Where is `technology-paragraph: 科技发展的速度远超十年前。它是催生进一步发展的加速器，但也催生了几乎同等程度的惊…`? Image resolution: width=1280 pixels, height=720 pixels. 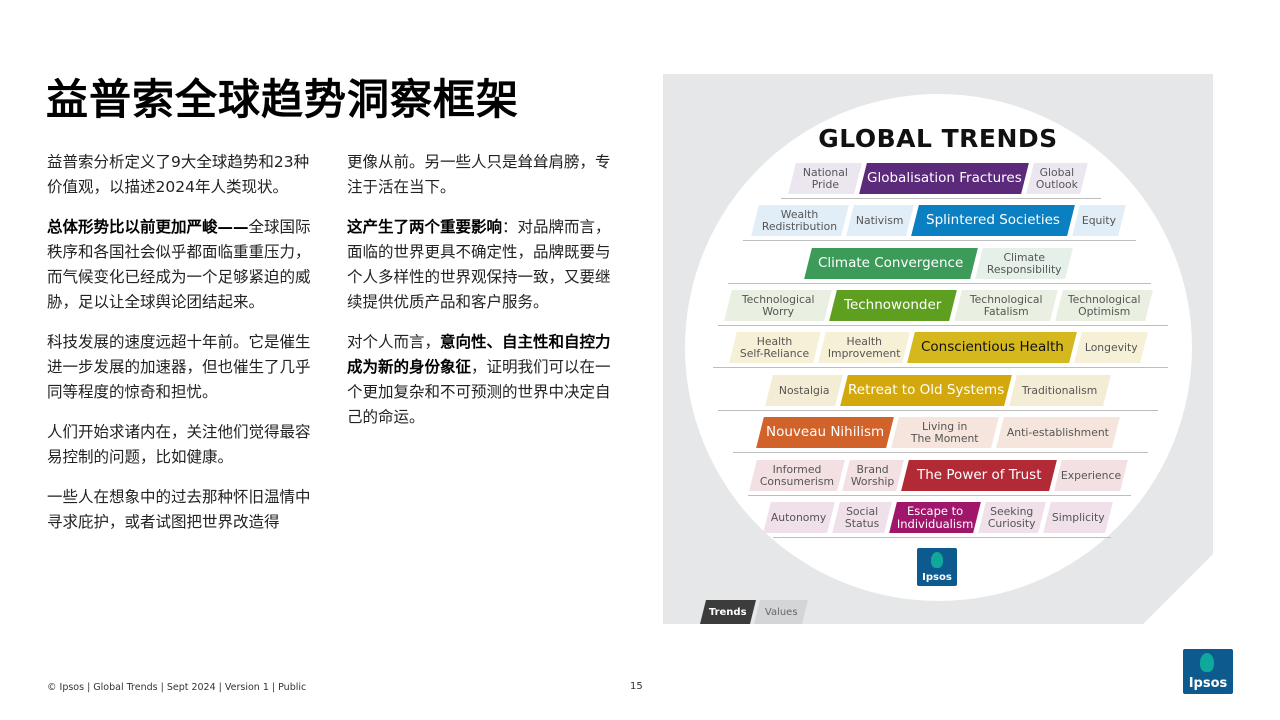
technology-paragraph: 科技发展的速度远超十年前。它是催生进一步发展的加速器，但也催生了几乎同等程度的惊… is located at coordinates (179, 367).